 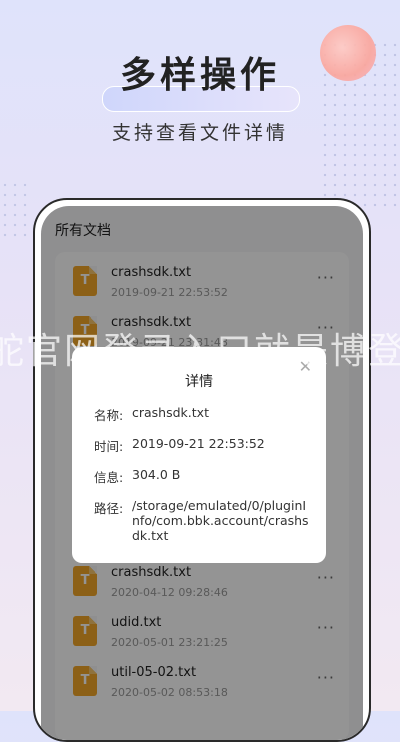 What do you see at coordinates (109, 446) in the screenshot?
I see `detail-label: 时间:` at bounding box center [109, 446].